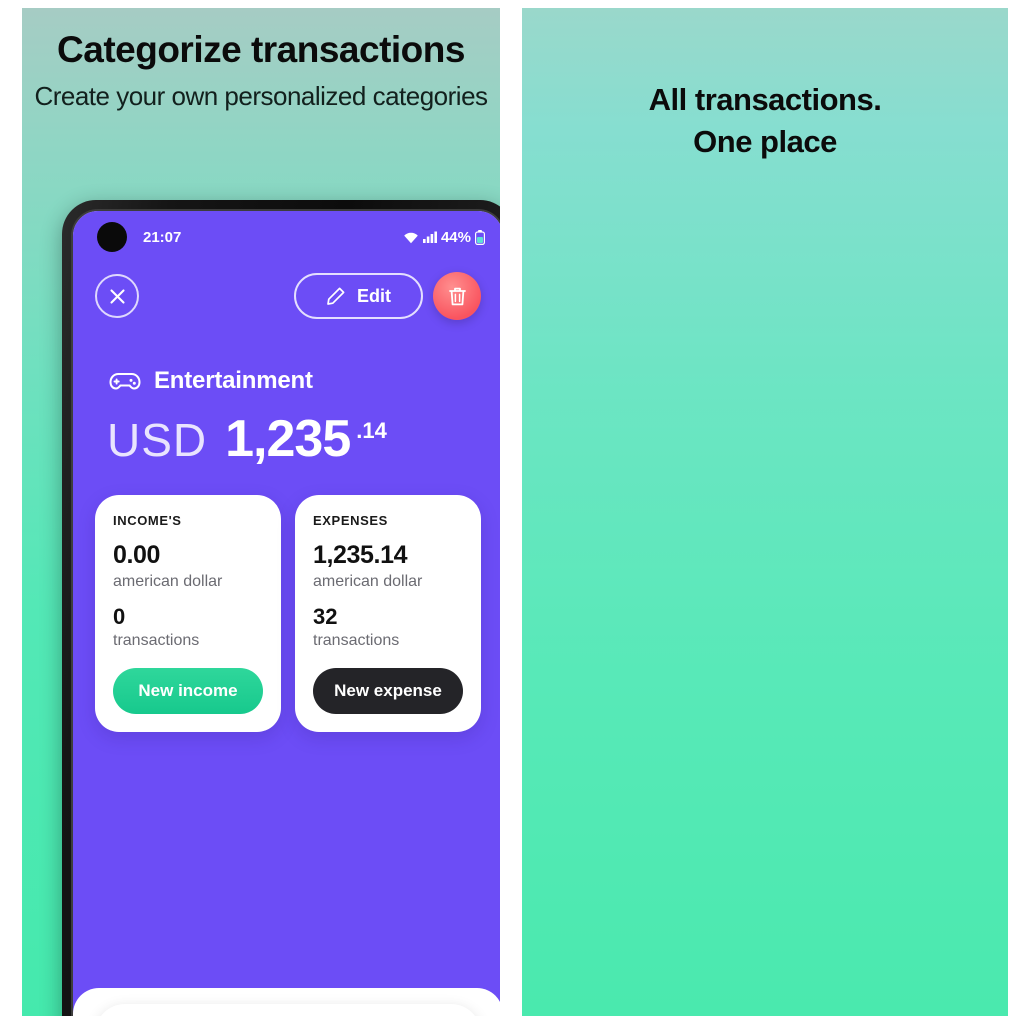 The height and width of the screenshot is (1024, 1024). Describe the element at coordinates (455, 237) in the screenshot. I see `status-battery-percent: 44%` at that location.